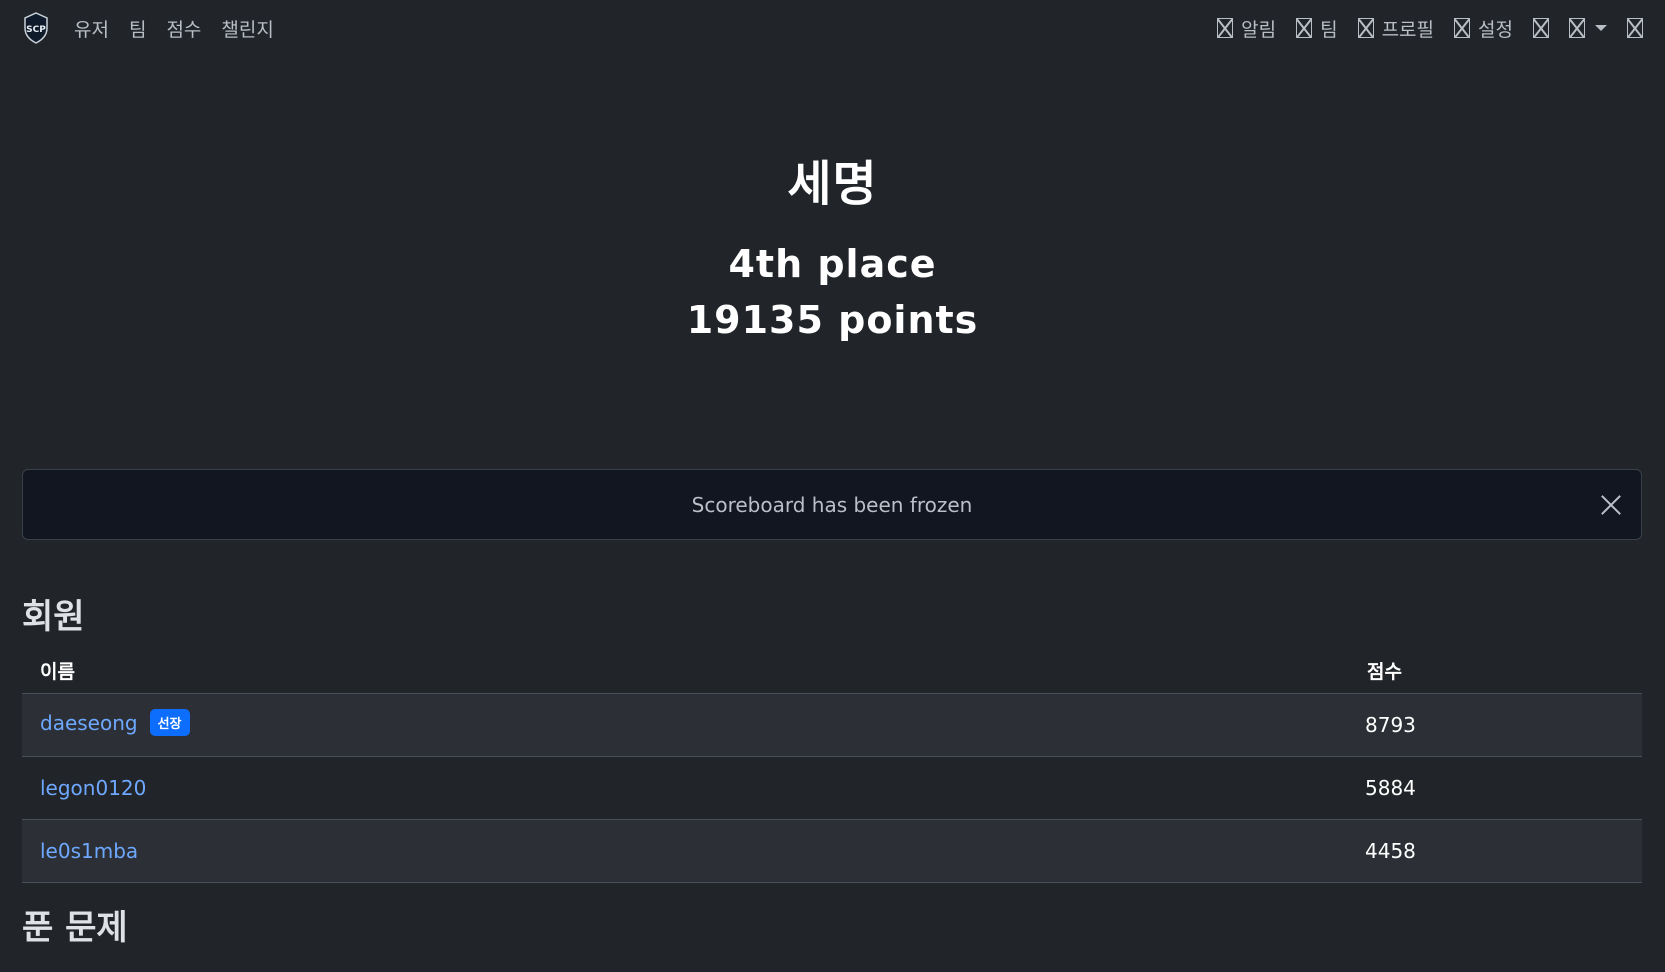  Describe the element at coordinates (169, 722) in the screenshot. I see `captain-badge: 선장` at that location.